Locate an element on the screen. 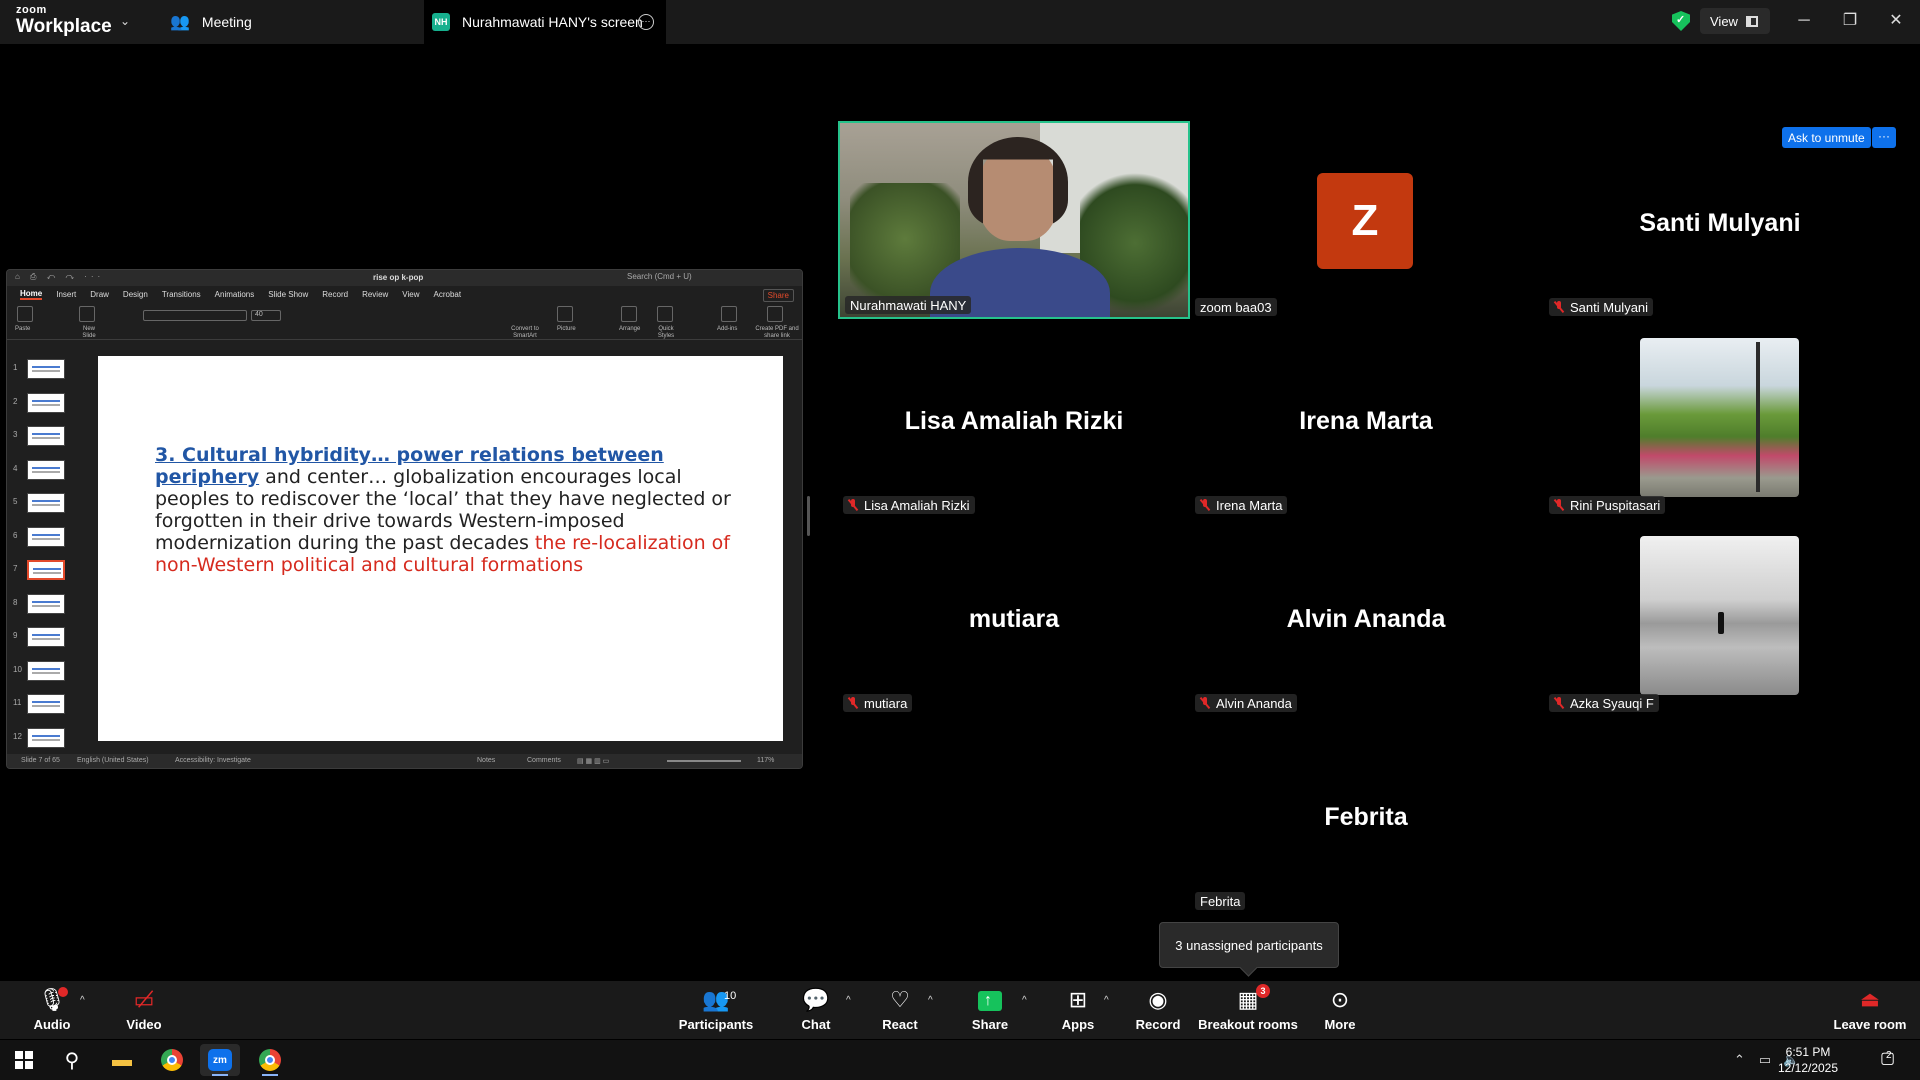 The height and width of the screenshot is (1080, 1920). file-explorer-icon: ▬ is located at coordinates (122, 1060).